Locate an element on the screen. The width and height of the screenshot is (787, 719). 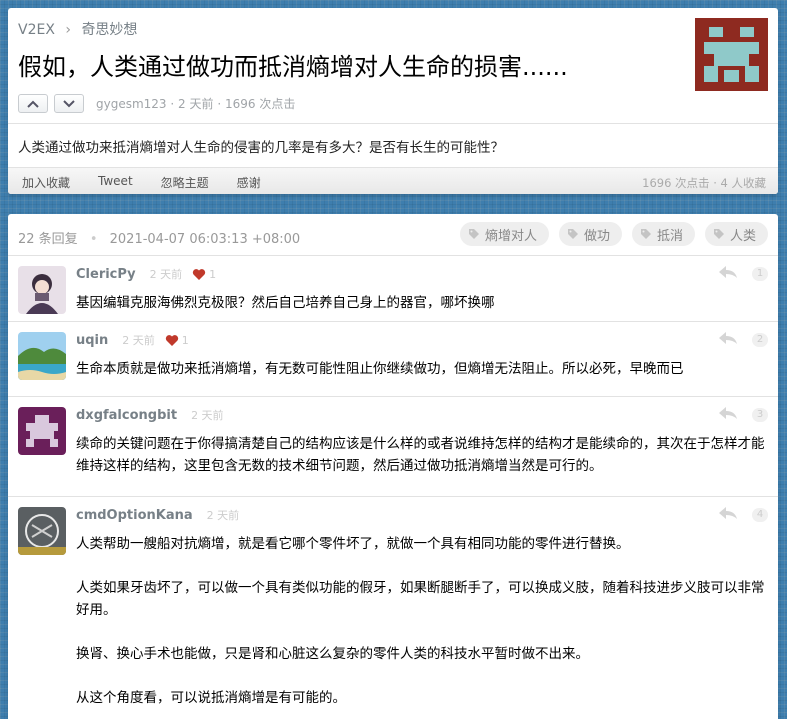
reply-header: cmdOptionKana 2 天前 is located at coordinates (157, 515).